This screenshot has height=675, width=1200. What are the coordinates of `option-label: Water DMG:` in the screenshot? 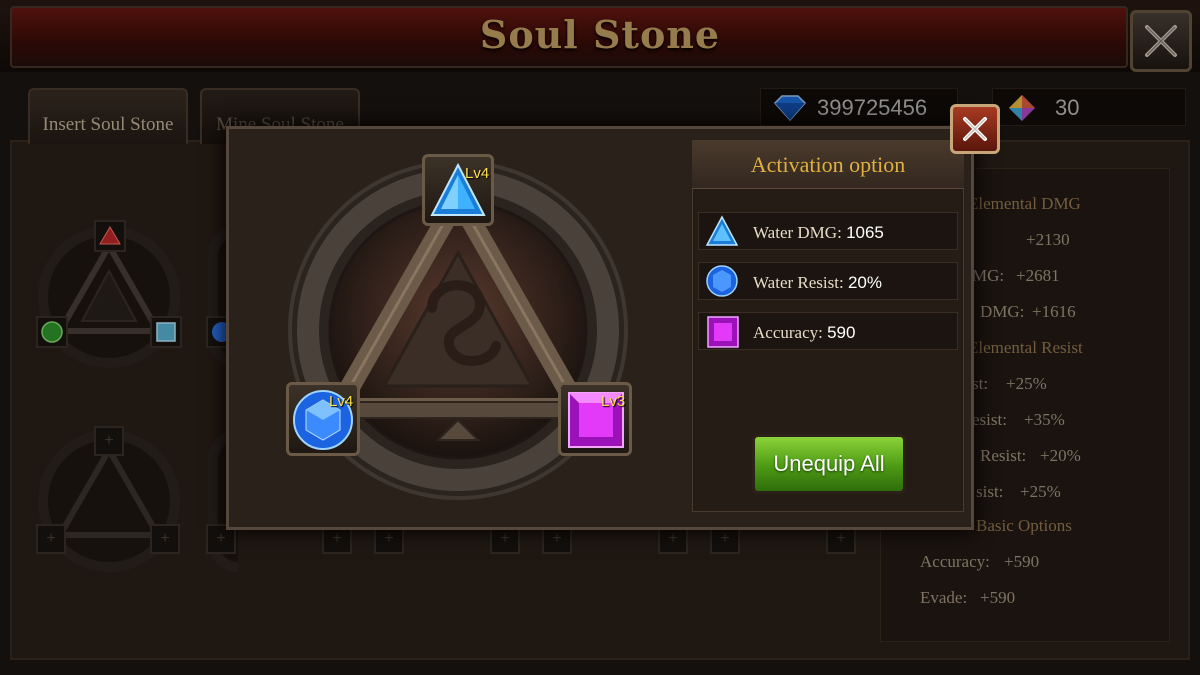 It's located at (797, 232).